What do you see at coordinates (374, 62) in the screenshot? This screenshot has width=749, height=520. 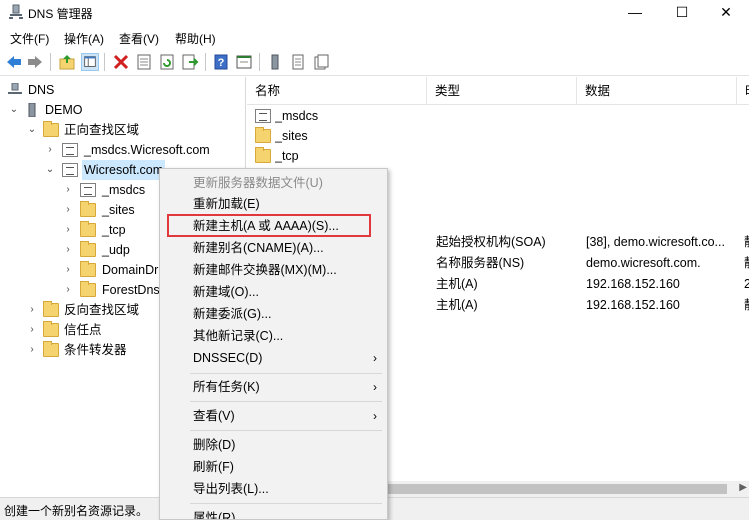 I see `toolbar: ?` at bounding box center [374, 62].